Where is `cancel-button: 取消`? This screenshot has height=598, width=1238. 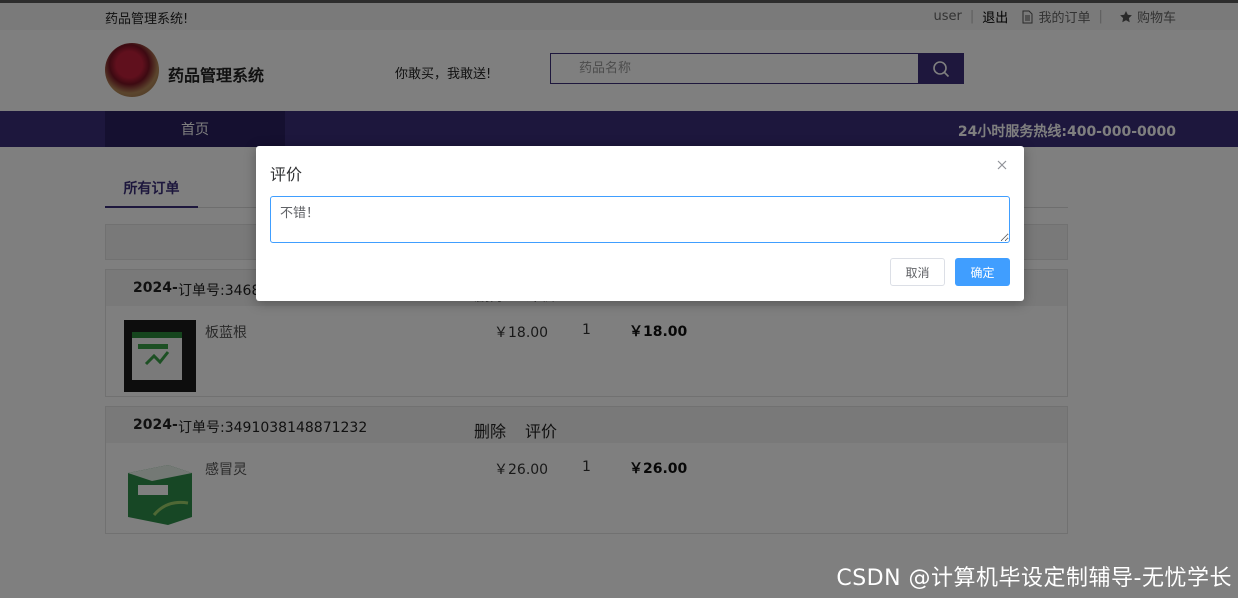 cancel-button: 取消 is located at coordinates (917, 272).